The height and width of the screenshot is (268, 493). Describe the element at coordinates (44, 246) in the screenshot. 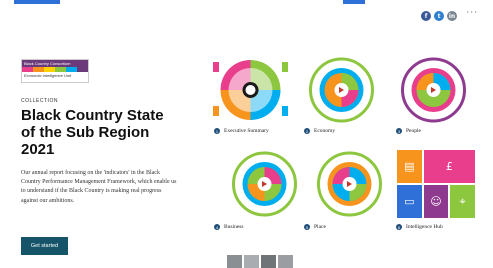

I see `get-started-button: Get started` at that location.